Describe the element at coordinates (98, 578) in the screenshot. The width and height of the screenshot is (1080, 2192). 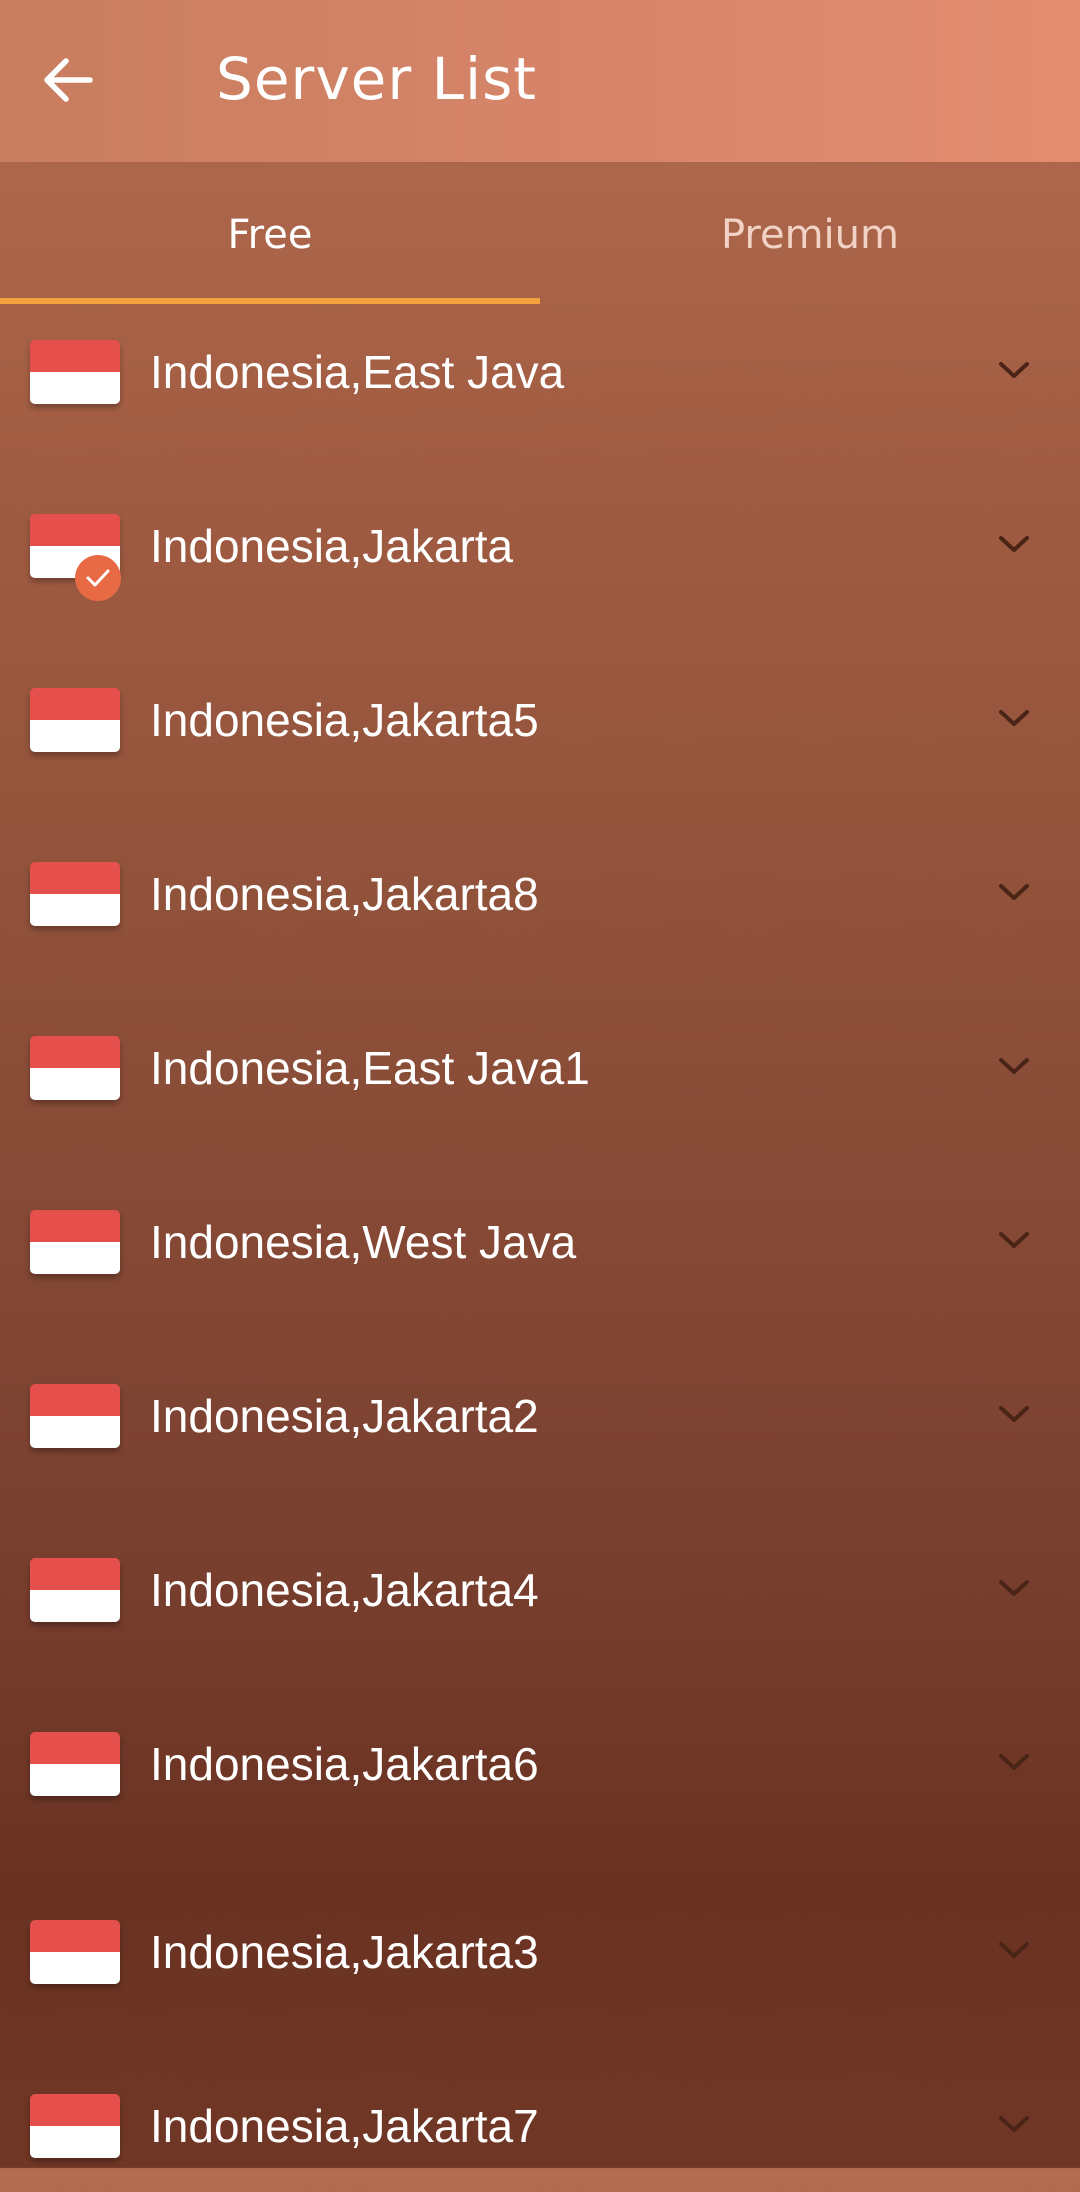
I see `selected-check-icon` at that location.